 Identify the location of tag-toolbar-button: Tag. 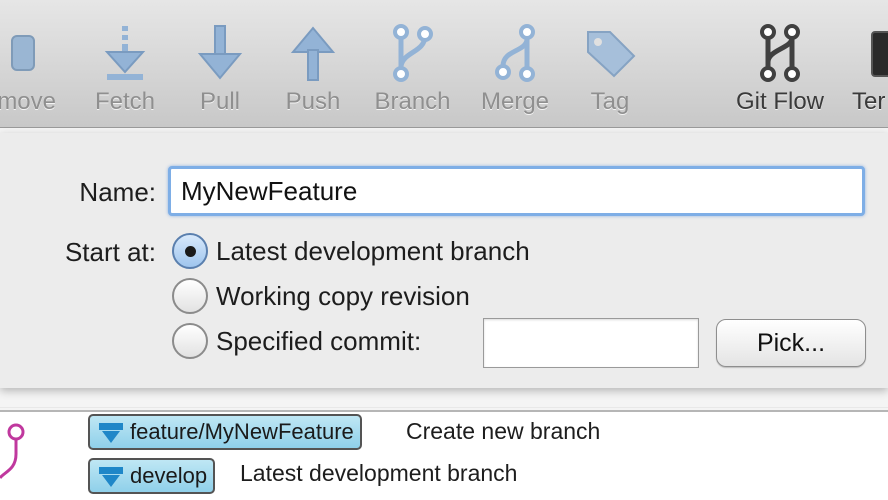
(610, 64).